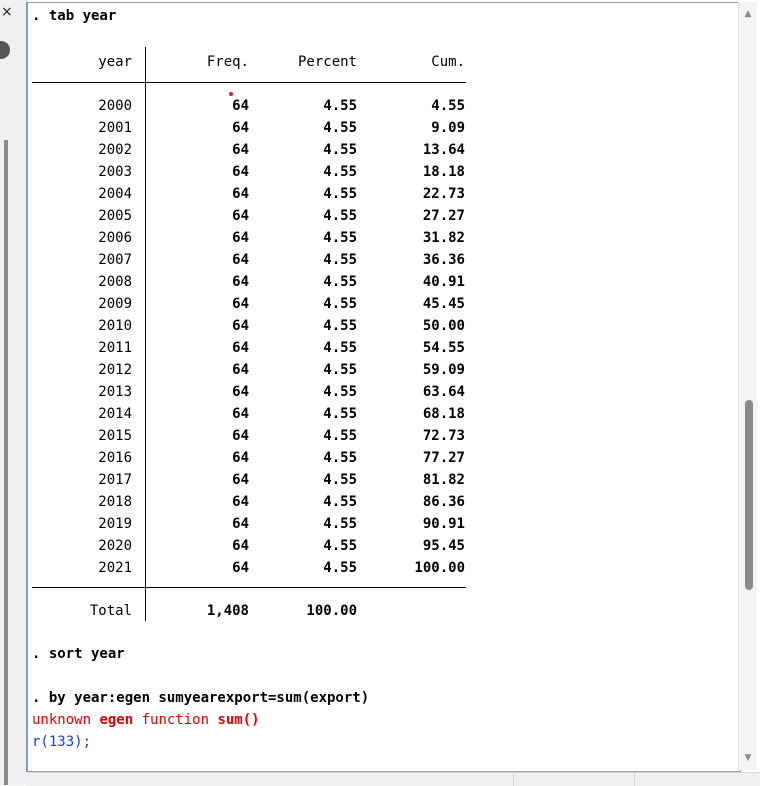 Image resolution: width=762 pixels, height=786 pixels. Describe the element at coordinates (115, 392) in the screenshot. I see `table-row-year: 2013` at that location.